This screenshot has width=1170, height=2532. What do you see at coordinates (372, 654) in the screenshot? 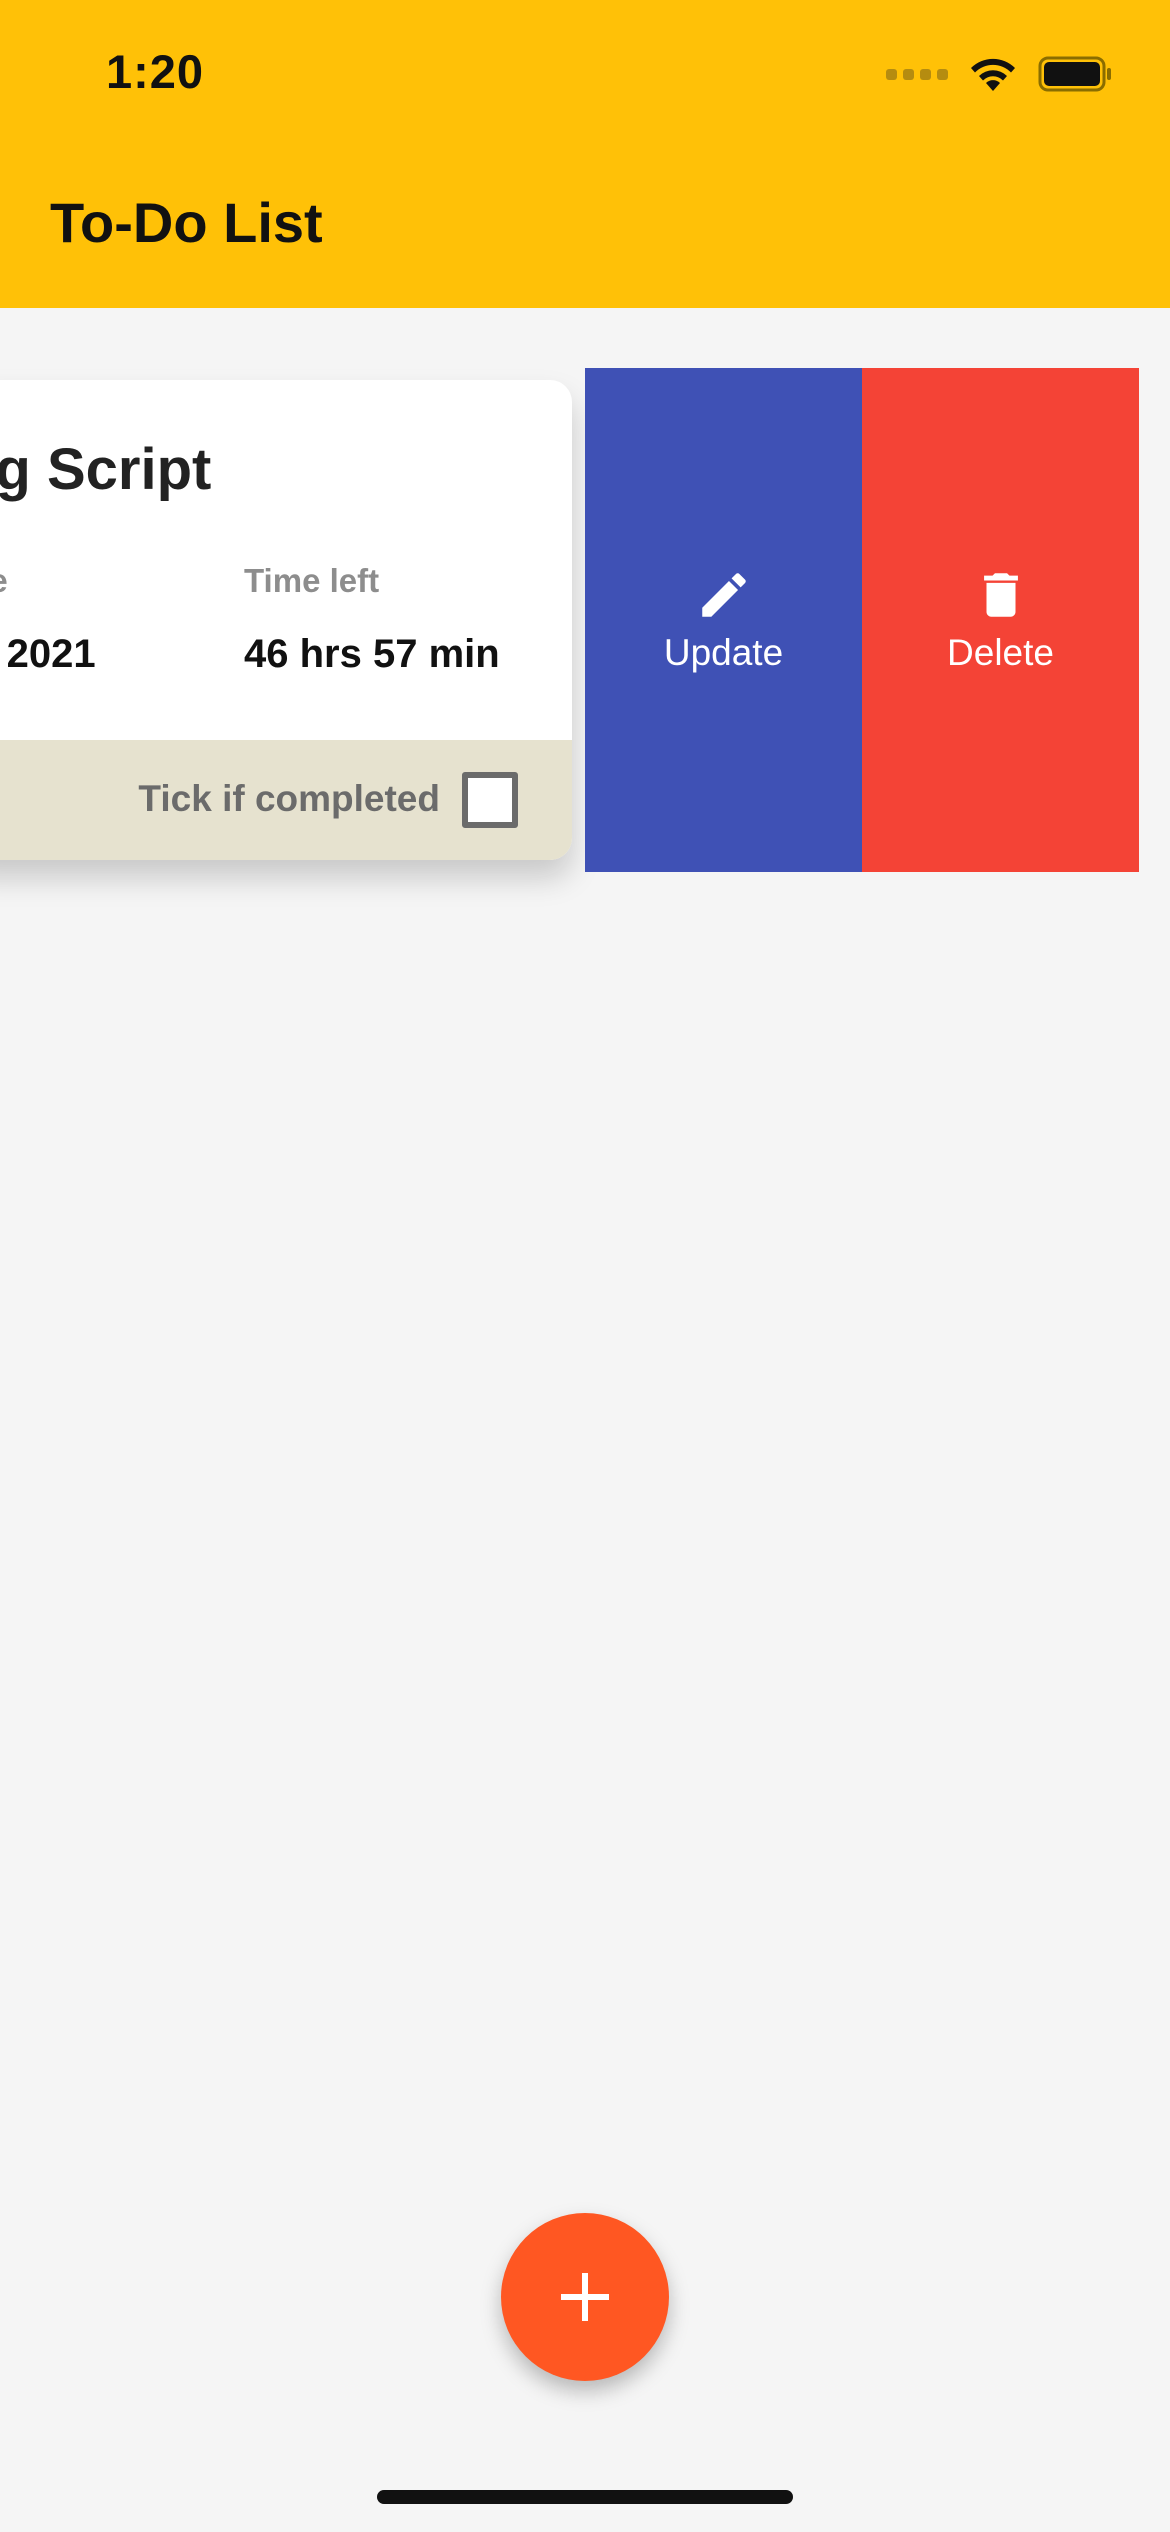
I see `time-left-value: 46 hrs 57 min` at bounding box center [372, 654].